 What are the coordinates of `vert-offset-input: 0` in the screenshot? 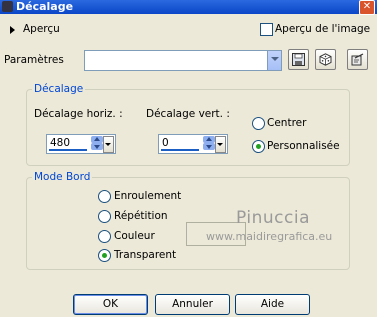 It's located at (193, 144).